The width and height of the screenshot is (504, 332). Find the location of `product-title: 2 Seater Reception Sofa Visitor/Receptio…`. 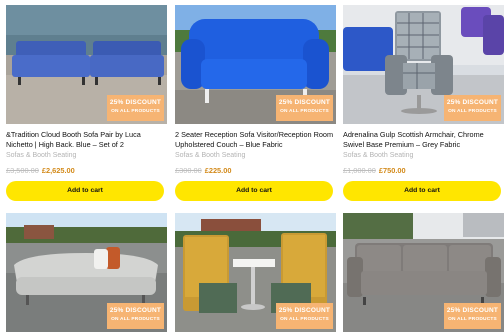

product-title: 2 Seater Reception Sofa Visitor/Receptio… is located at coordinates (255, 140).